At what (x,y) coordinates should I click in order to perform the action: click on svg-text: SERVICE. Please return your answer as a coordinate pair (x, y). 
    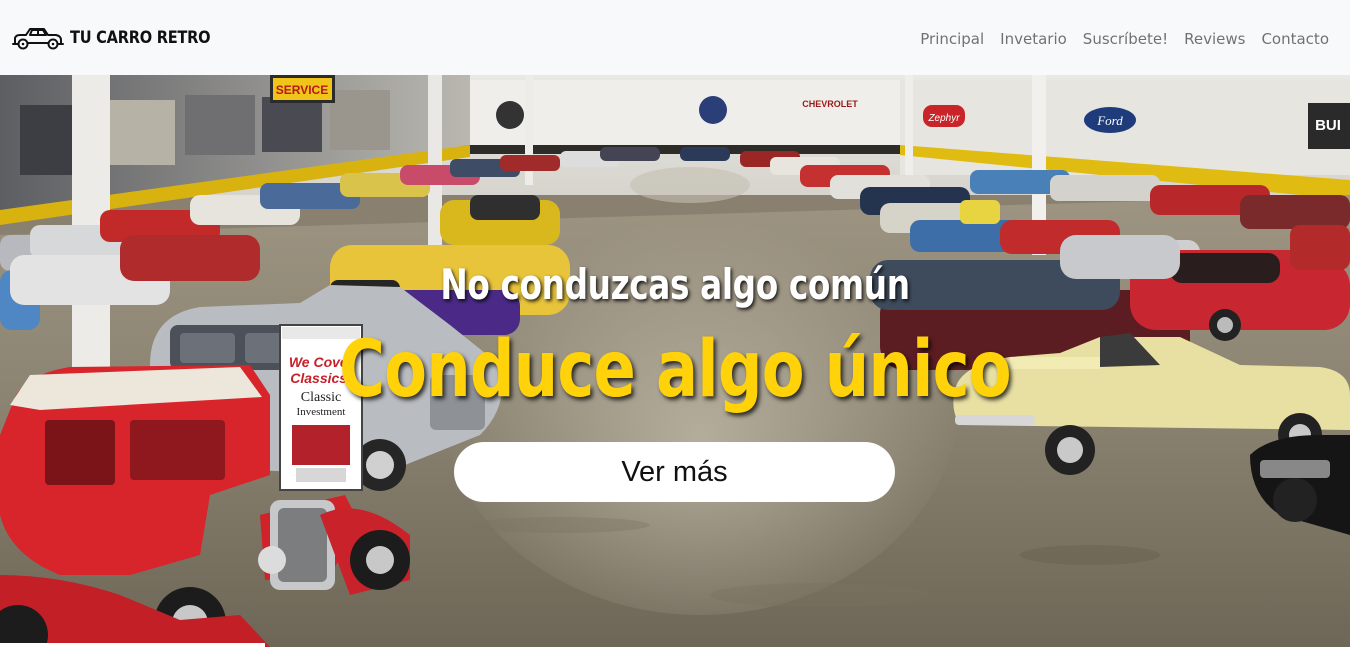
    Looking at the image, I should click on (302, 90).